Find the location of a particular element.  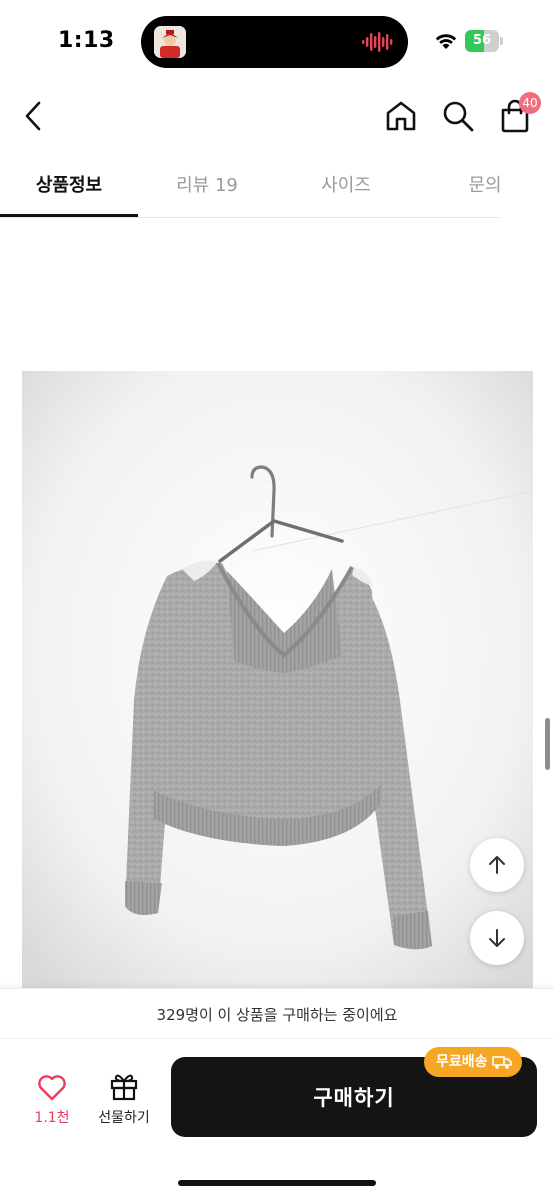

app-header: 40 is located at coordinates (277, 118).